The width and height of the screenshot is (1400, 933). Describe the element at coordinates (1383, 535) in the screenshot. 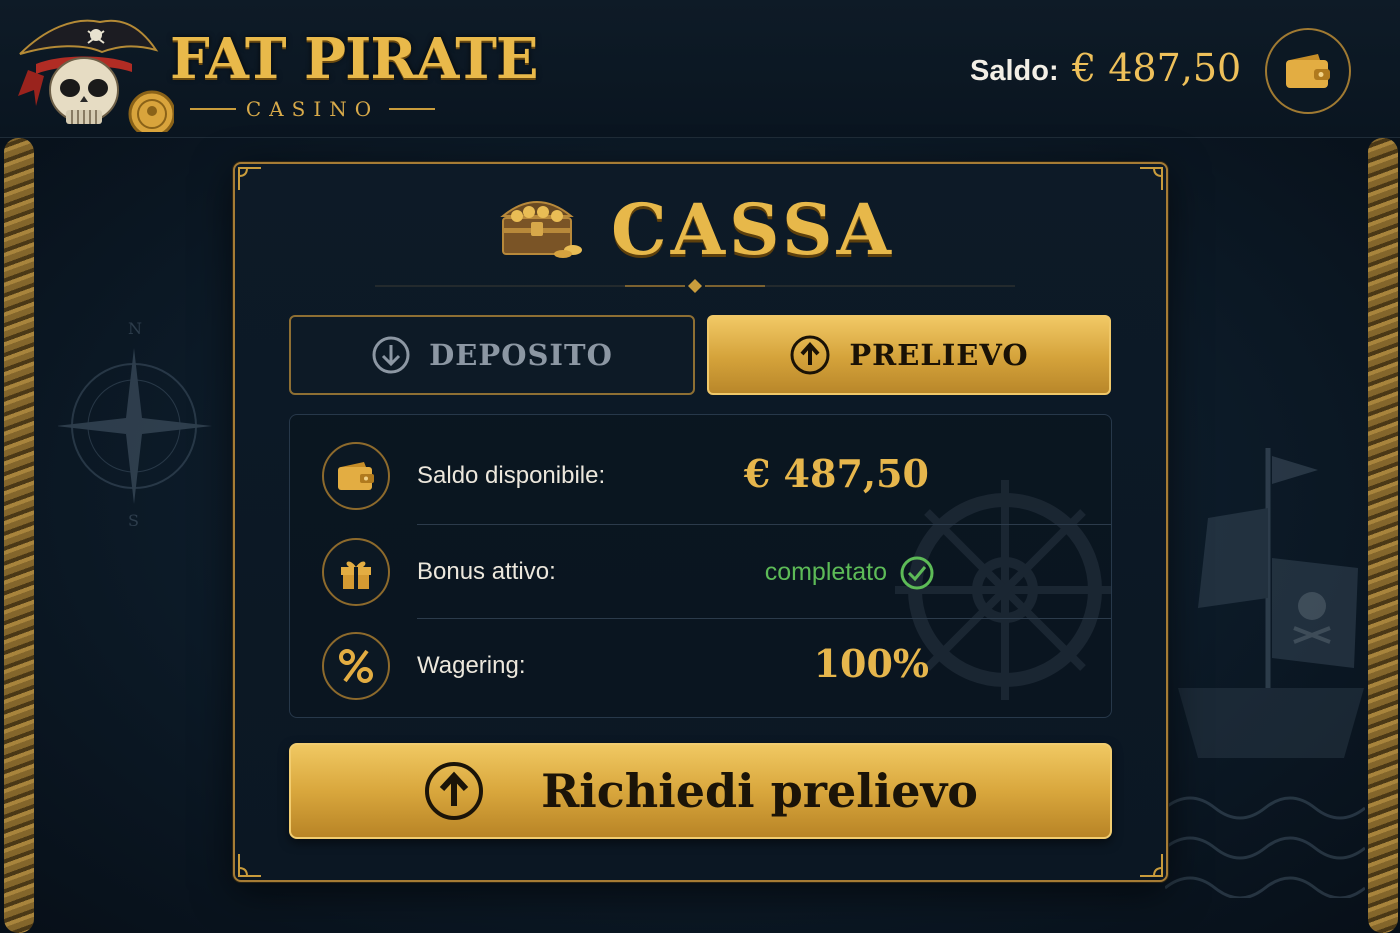

I see `rope-right-decoration` at that location.